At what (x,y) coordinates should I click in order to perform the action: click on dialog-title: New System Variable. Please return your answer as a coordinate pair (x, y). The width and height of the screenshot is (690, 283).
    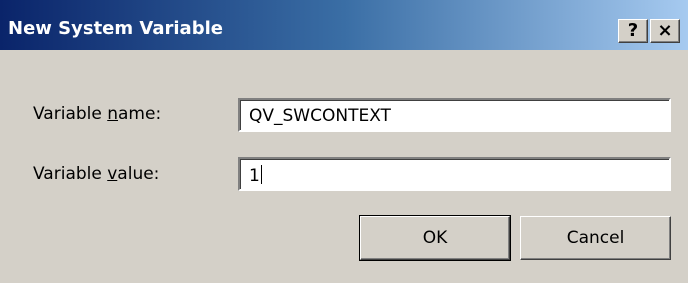
    Looking at the image, I should click on (115, 28).